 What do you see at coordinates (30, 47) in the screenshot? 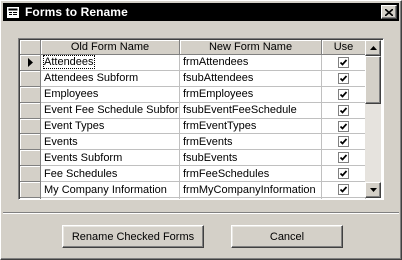
I see `record-selector-header` at bounding box center [30, 47].